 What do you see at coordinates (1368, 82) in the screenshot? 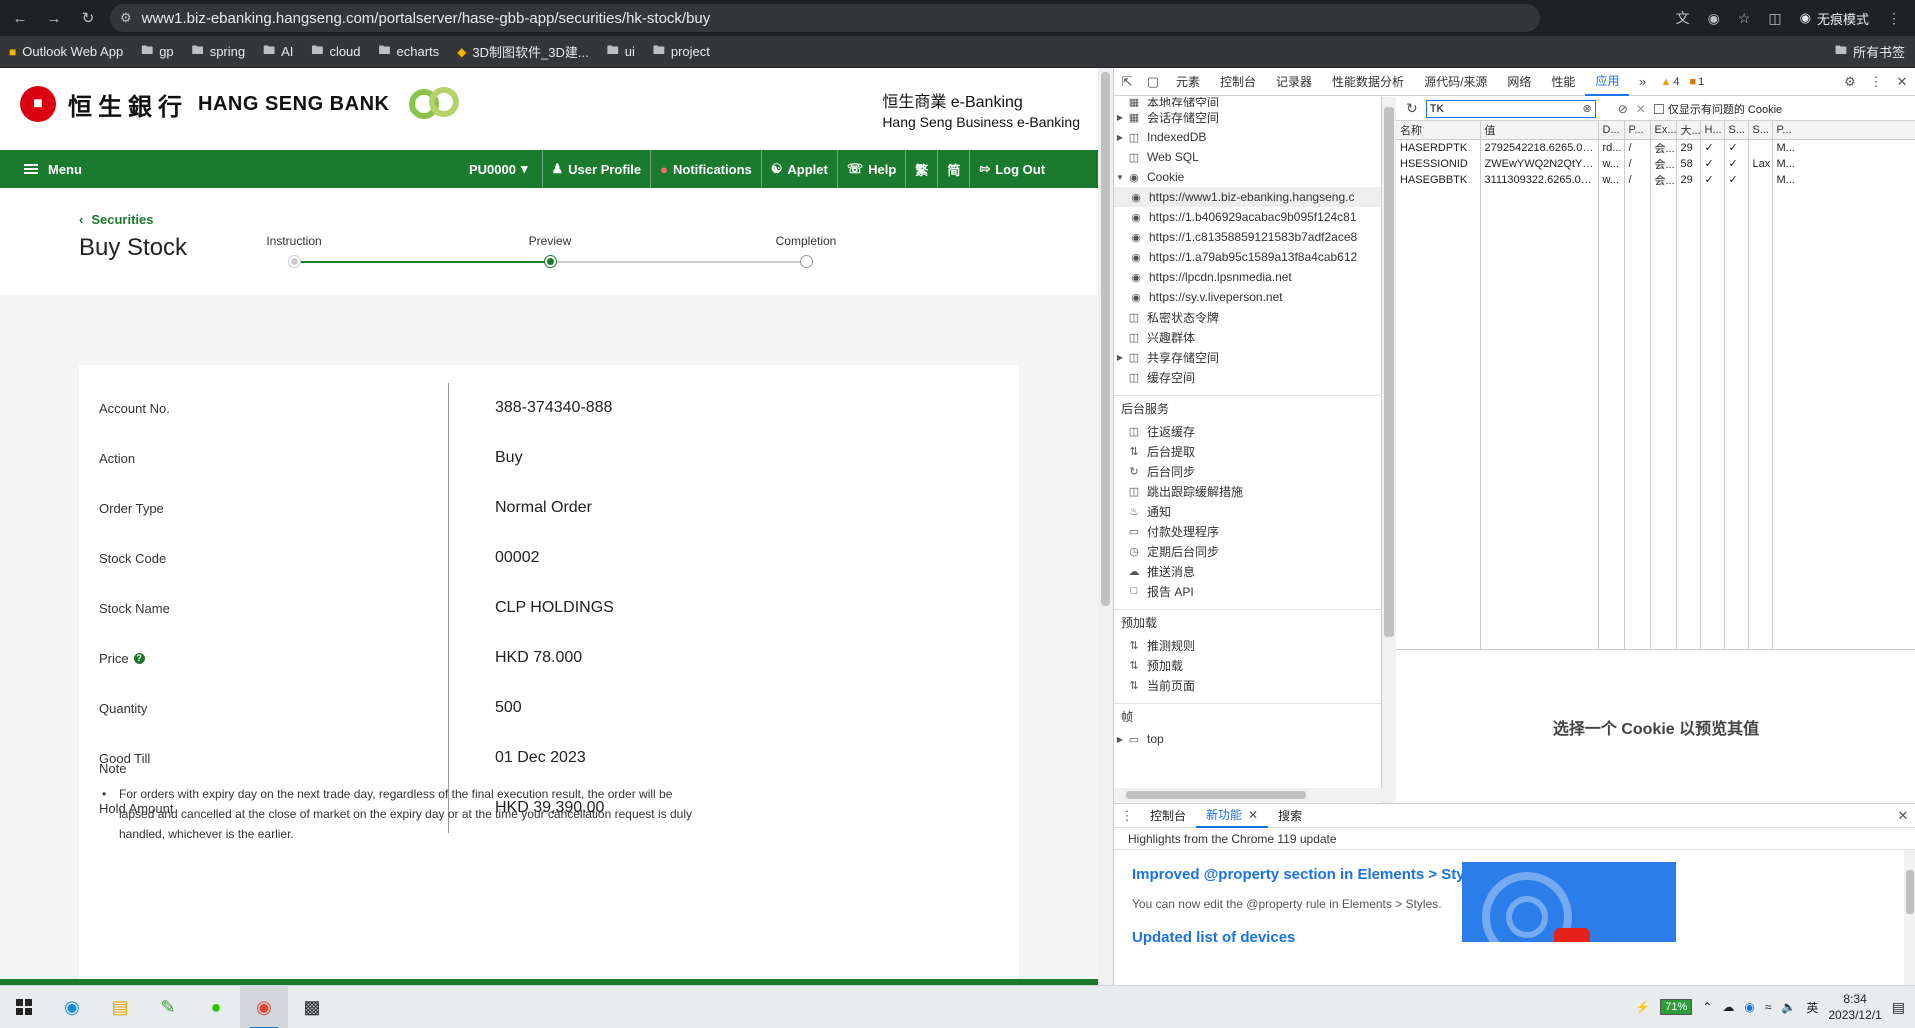
I see `tab-performance-insights: 性能数据分析` at bounding box center [1368, 82].